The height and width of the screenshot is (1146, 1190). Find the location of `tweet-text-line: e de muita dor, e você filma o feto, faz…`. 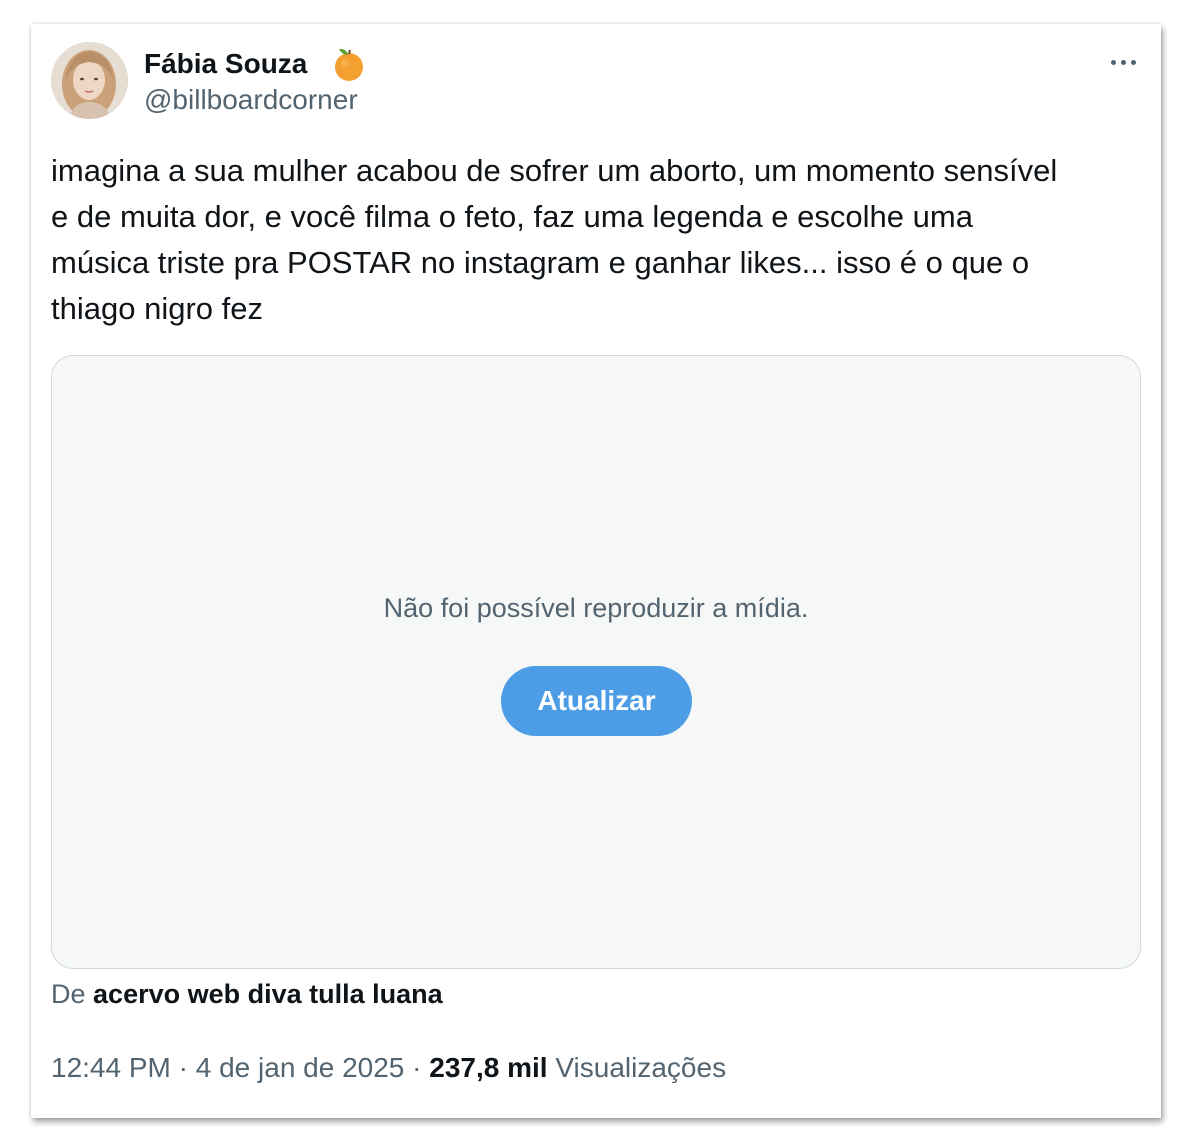

tweet-text-line: e de muita dor, e você filma o feto, faz… is located at coordinates (512, 216).